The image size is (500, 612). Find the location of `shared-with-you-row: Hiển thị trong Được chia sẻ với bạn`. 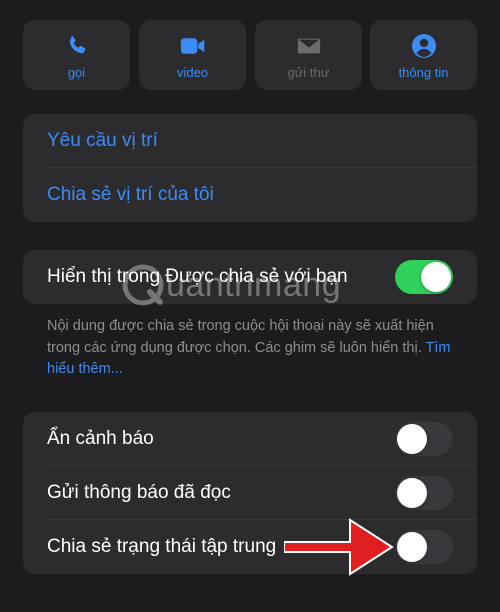

shared-with-you-row: Hiển thị trong Được chia sẻ với bạn is located at coordinates (250, 277).